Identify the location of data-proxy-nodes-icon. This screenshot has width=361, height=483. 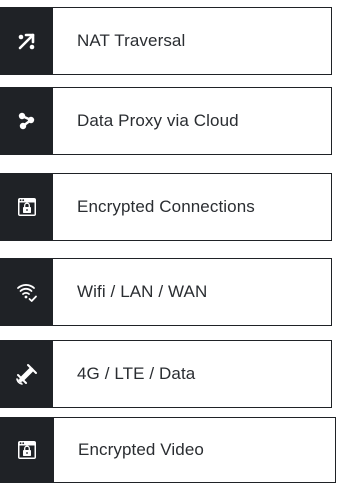
(27, 121).